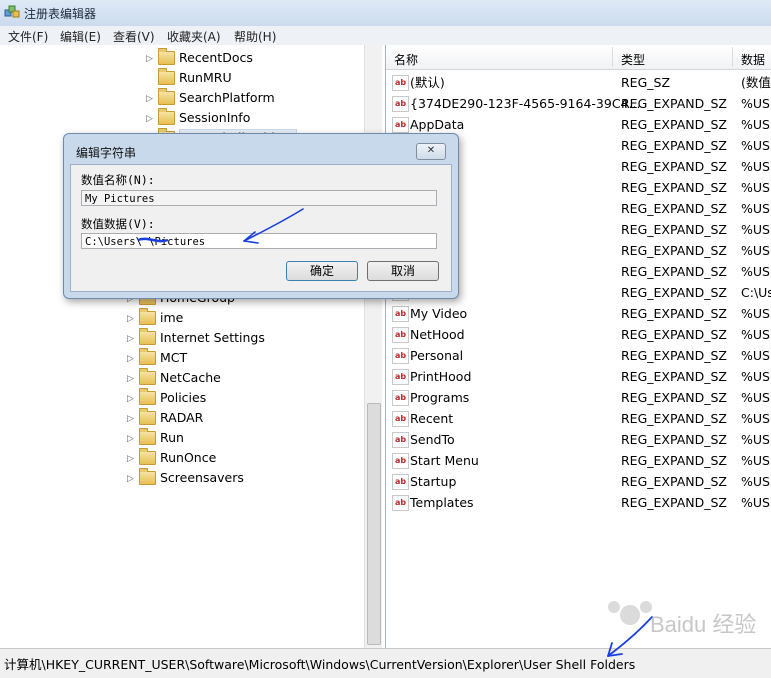 The height and width of the screenshot is (678, 771). Describe the element at coordinates (255, 36) in the screenshot. I see `menu-help: 帮助(H)` at that location.